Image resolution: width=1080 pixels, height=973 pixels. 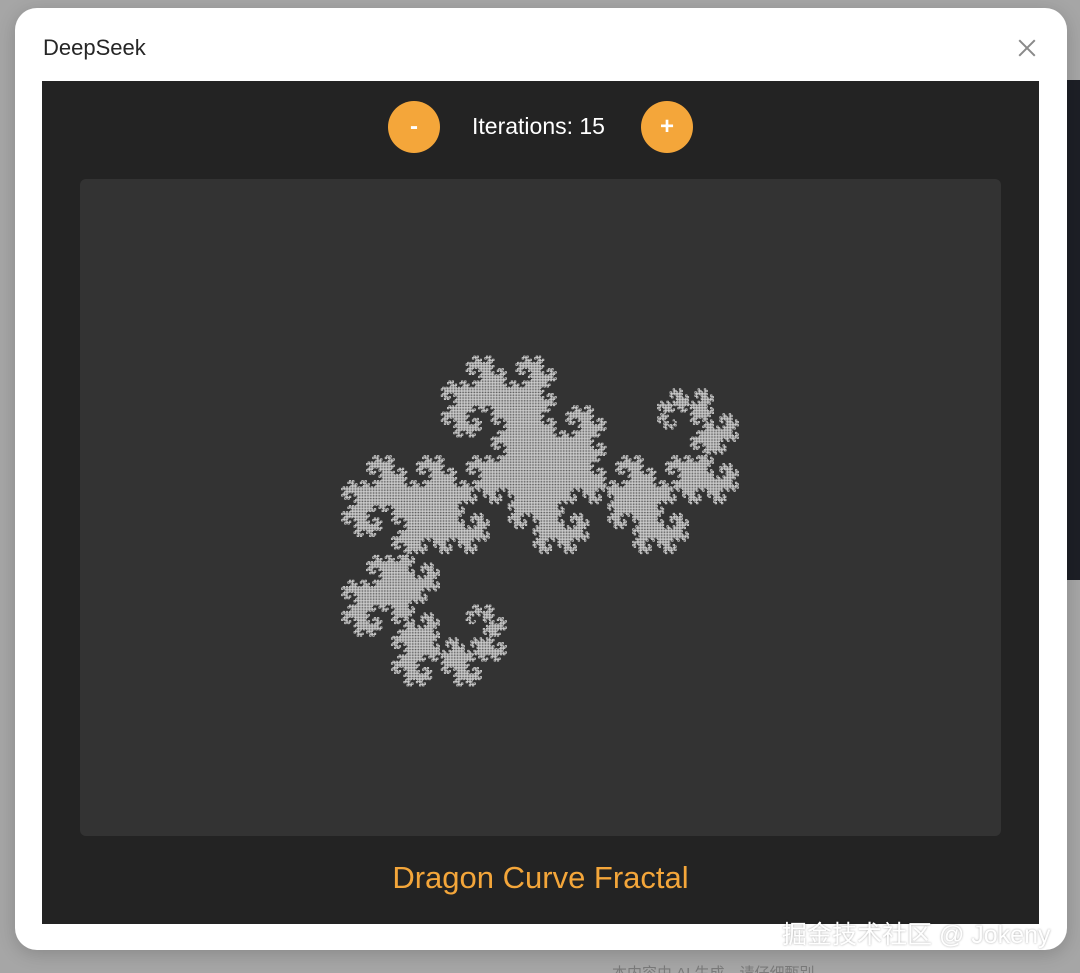 I want to click on fractal-title: Dragon Curve Fractal, so click(x=540, y=877).